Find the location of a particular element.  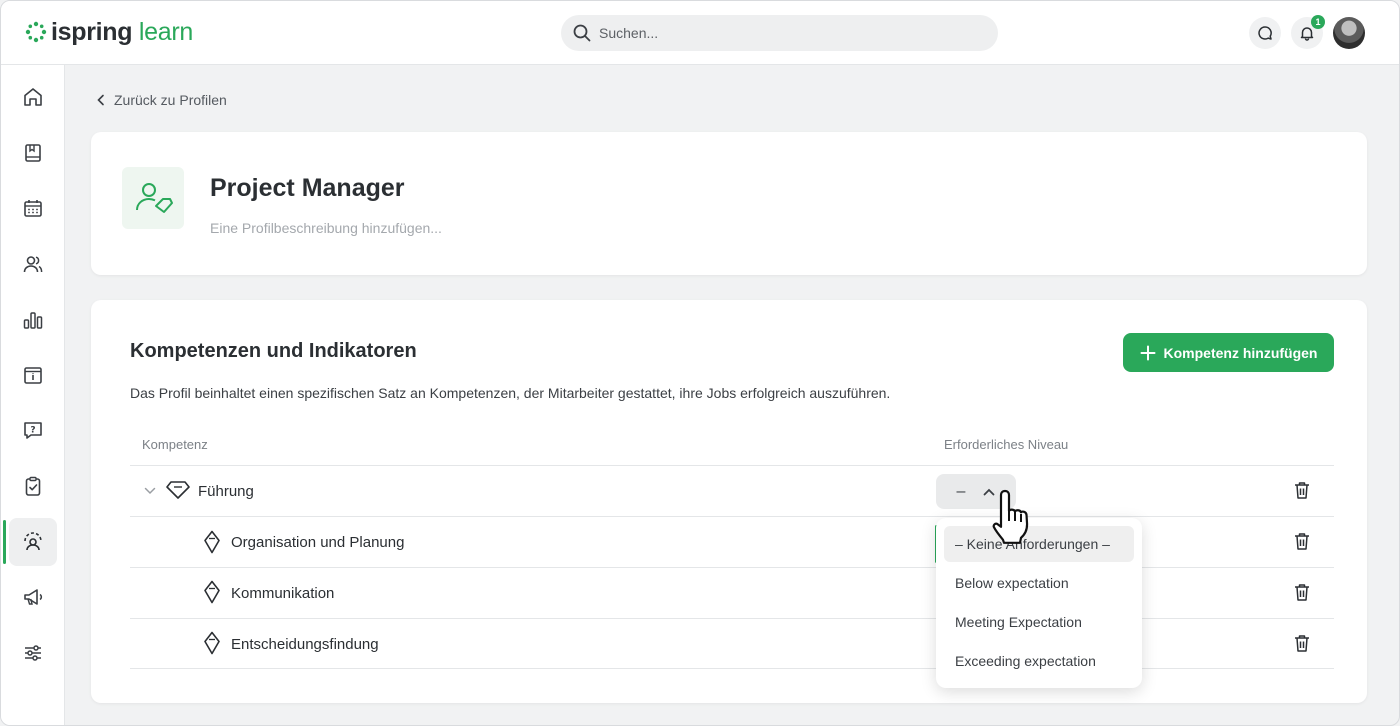

logo-text: ispring learn is located at coordinates (122, 32).